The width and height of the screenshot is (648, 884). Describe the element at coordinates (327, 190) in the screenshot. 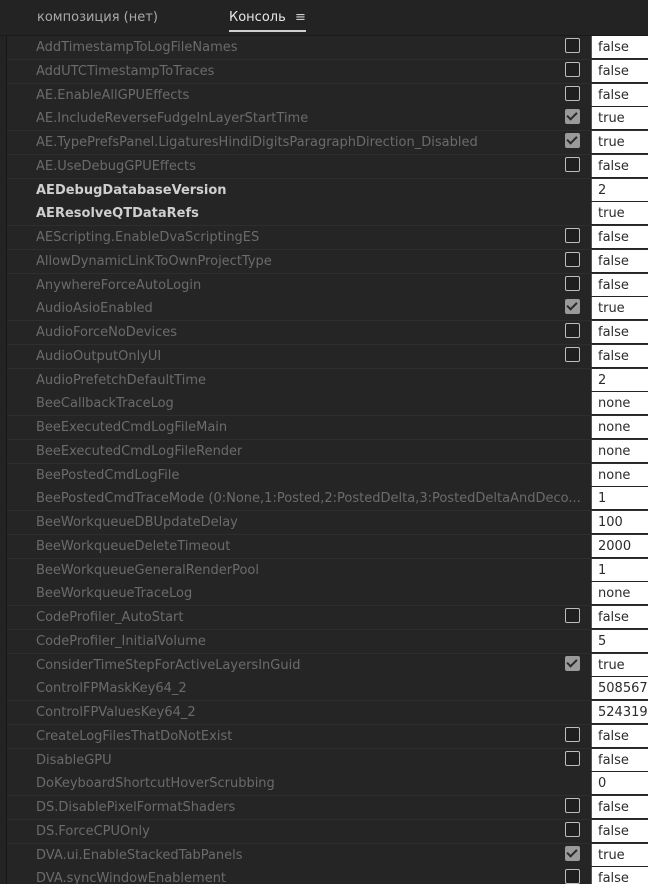

I see `table-row: AEDebugDatabaseVersion 2` at that location.